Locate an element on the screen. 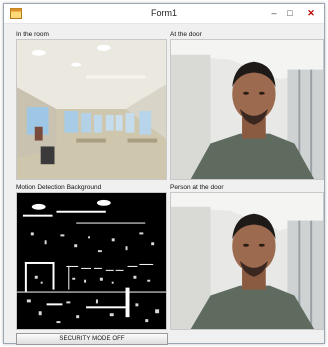  title-bar: Form1 – □ ✕ is located at coordinates (164, 14).